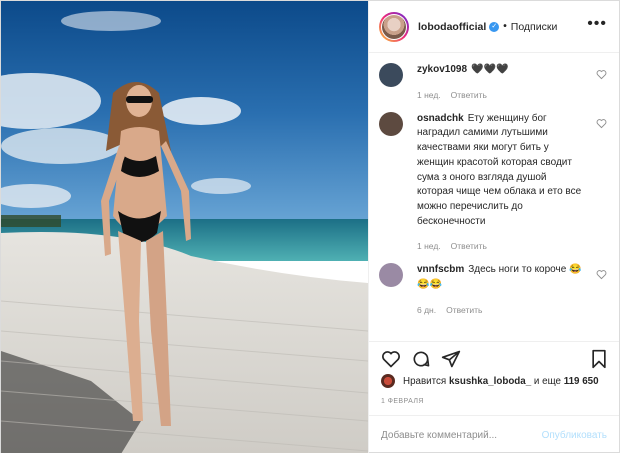 The height and width of the screenshot is (453, 620). I want to click on share-icon, so click(451, 359).